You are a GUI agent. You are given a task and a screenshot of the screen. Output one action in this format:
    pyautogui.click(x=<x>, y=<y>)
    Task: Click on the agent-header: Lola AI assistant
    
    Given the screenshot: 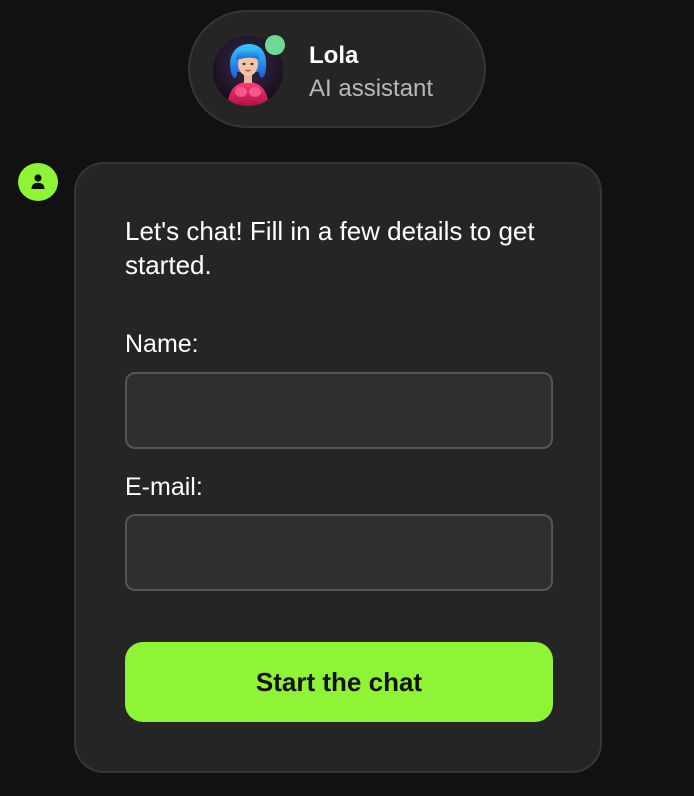 What is the action you would take?
    pyautogui.click(x=337, y=69)
    